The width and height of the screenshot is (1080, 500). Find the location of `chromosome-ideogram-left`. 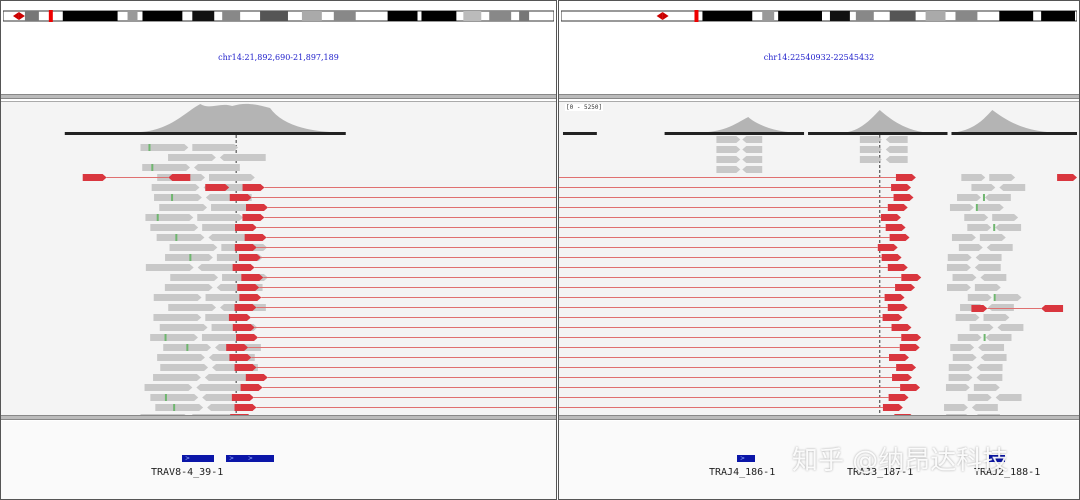

chromosome-ideogram-left is located at coordinates (278, 16).